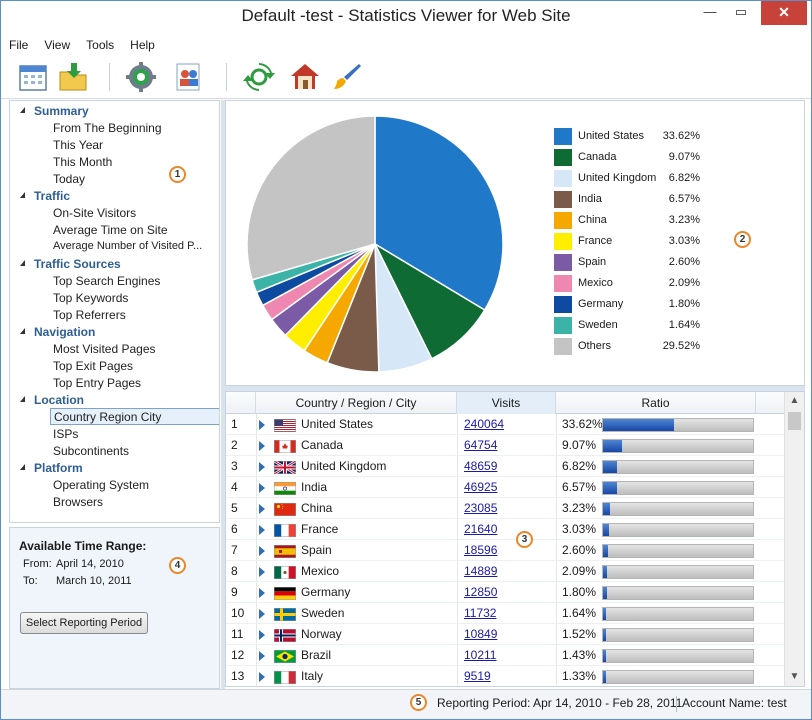 Image resolution: width=812 pixels, height=720 pixels. I want to click on nav-item-operating-system: Operating System, so click(101, 485).